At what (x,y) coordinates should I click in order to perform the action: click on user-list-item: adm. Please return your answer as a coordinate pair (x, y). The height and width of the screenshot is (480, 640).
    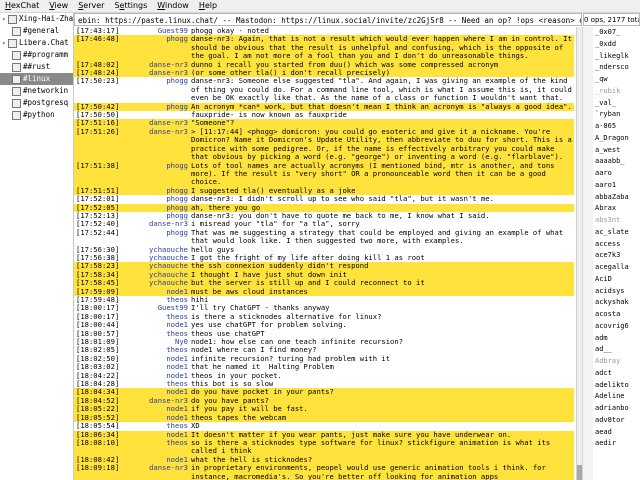
    Looking at the image, I should click on (616, 339).